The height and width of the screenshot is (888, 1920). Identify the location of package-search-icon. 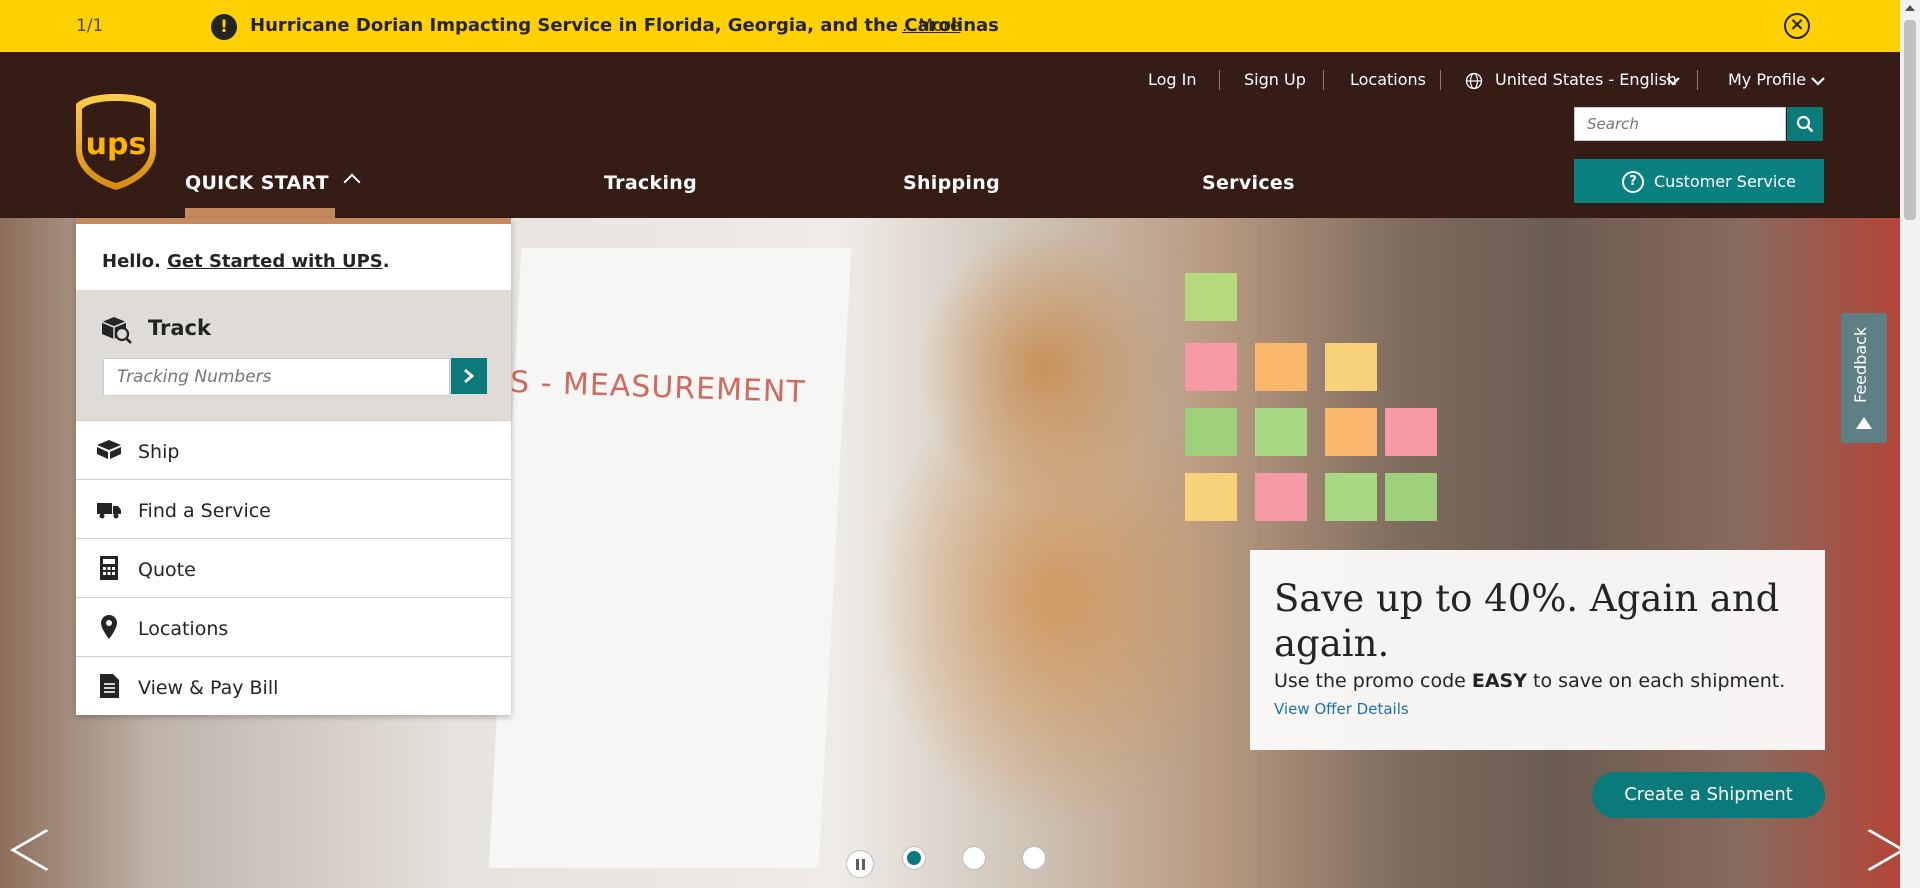
(116, 330).